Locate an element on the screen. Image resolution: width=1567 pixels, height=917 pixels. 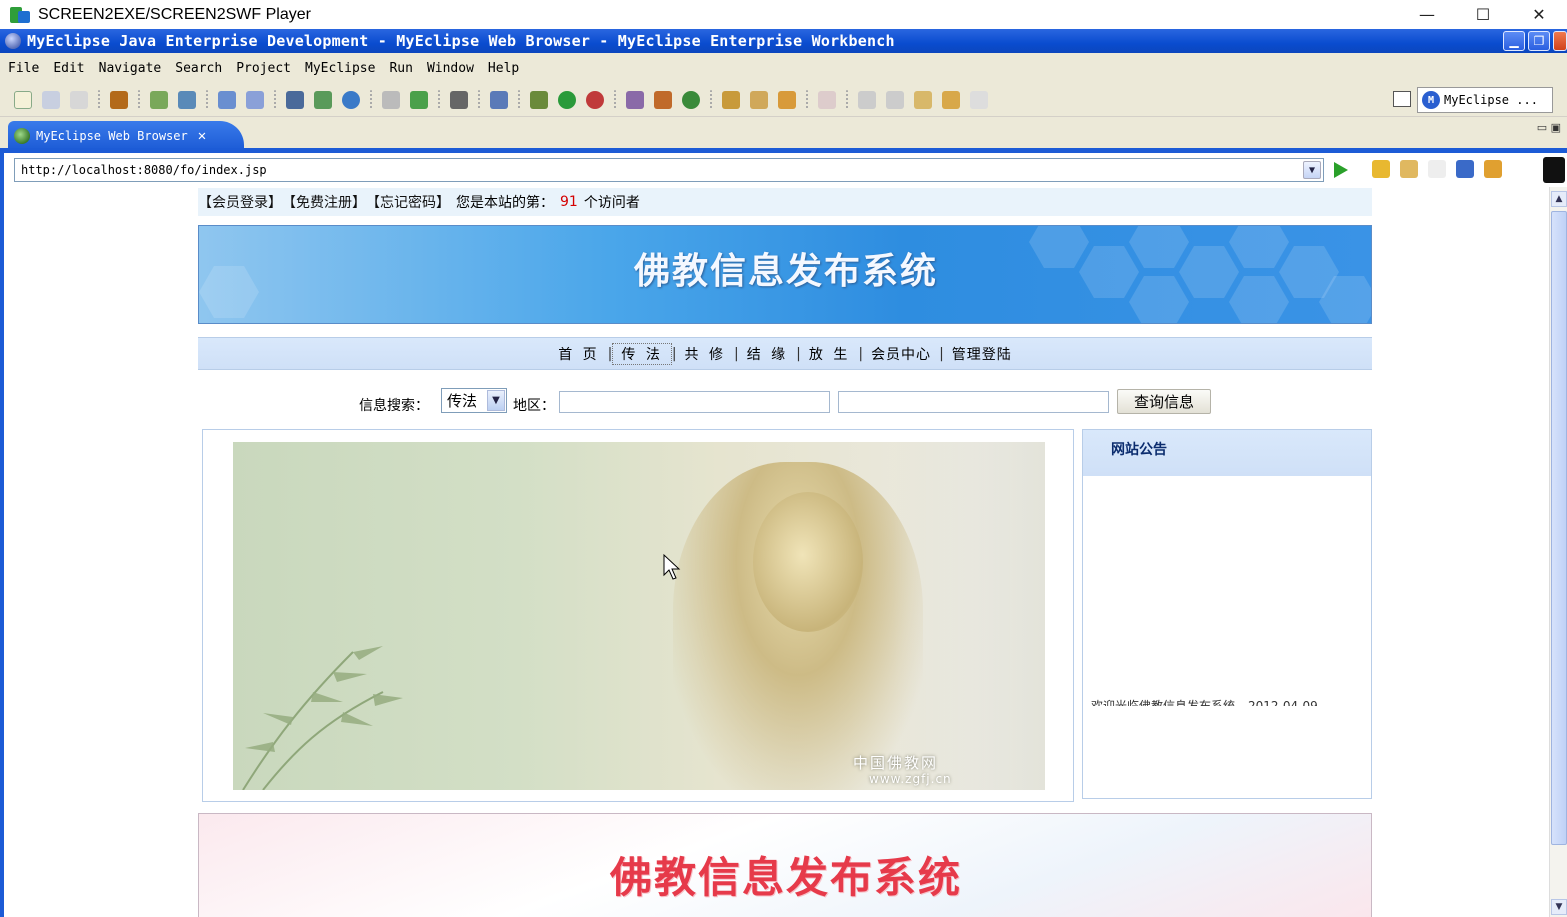
scroll-thumb is located at coordinates (1559, 528).